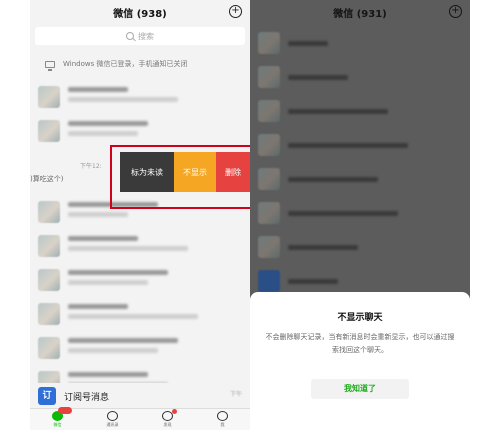  What do you see at coordinates (112, 424) in the screenshot?
I see `tab-label: 通讯录` at bounding box center [112, 424].